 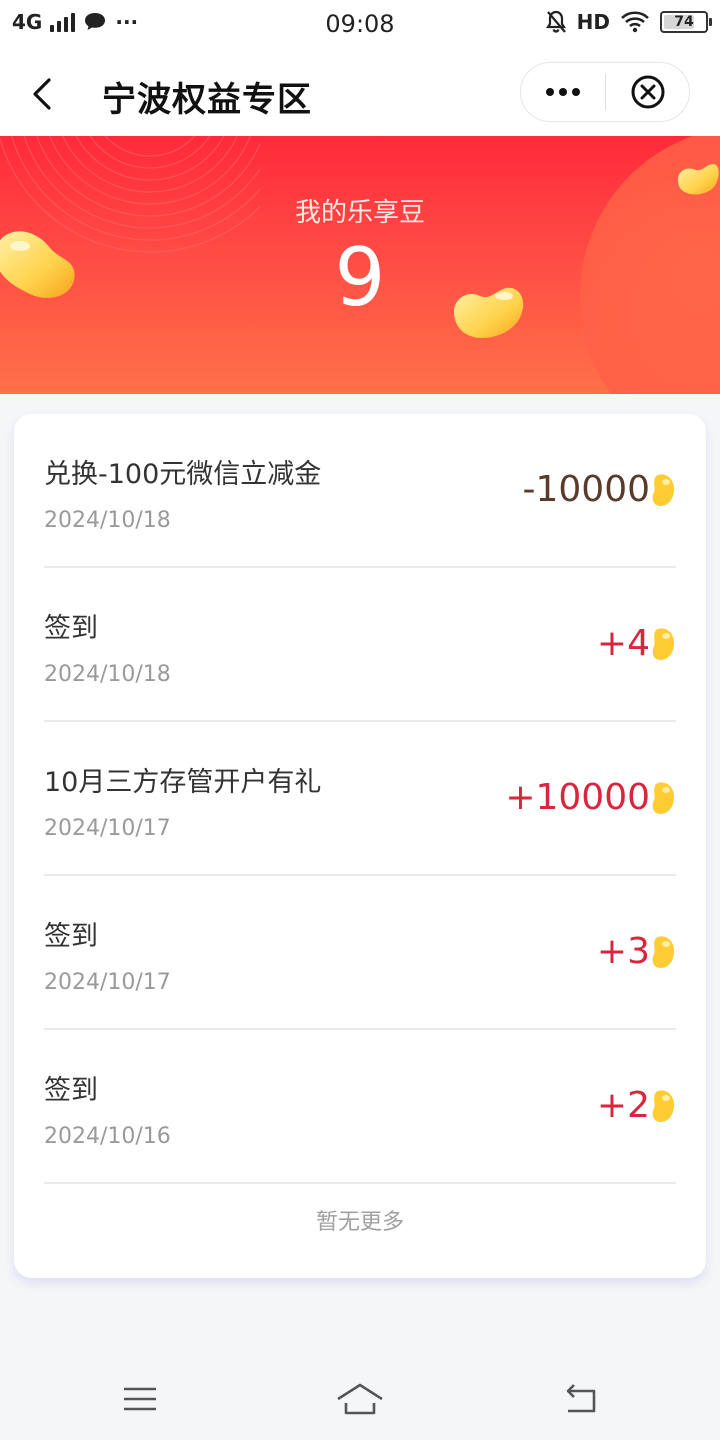 I want to click on list-item: 签到 2024/10/18 +4, so click(x=360, y=645).